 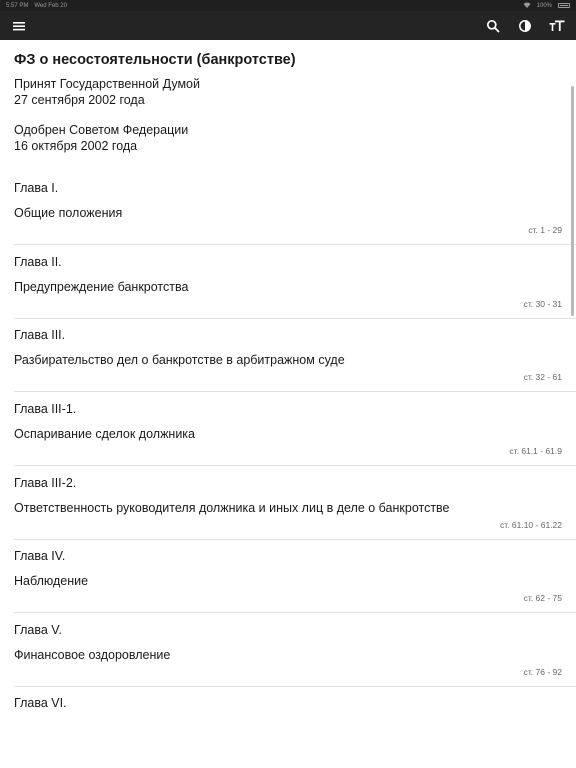 I want to click on app-bar, so click(x=288, y=25).